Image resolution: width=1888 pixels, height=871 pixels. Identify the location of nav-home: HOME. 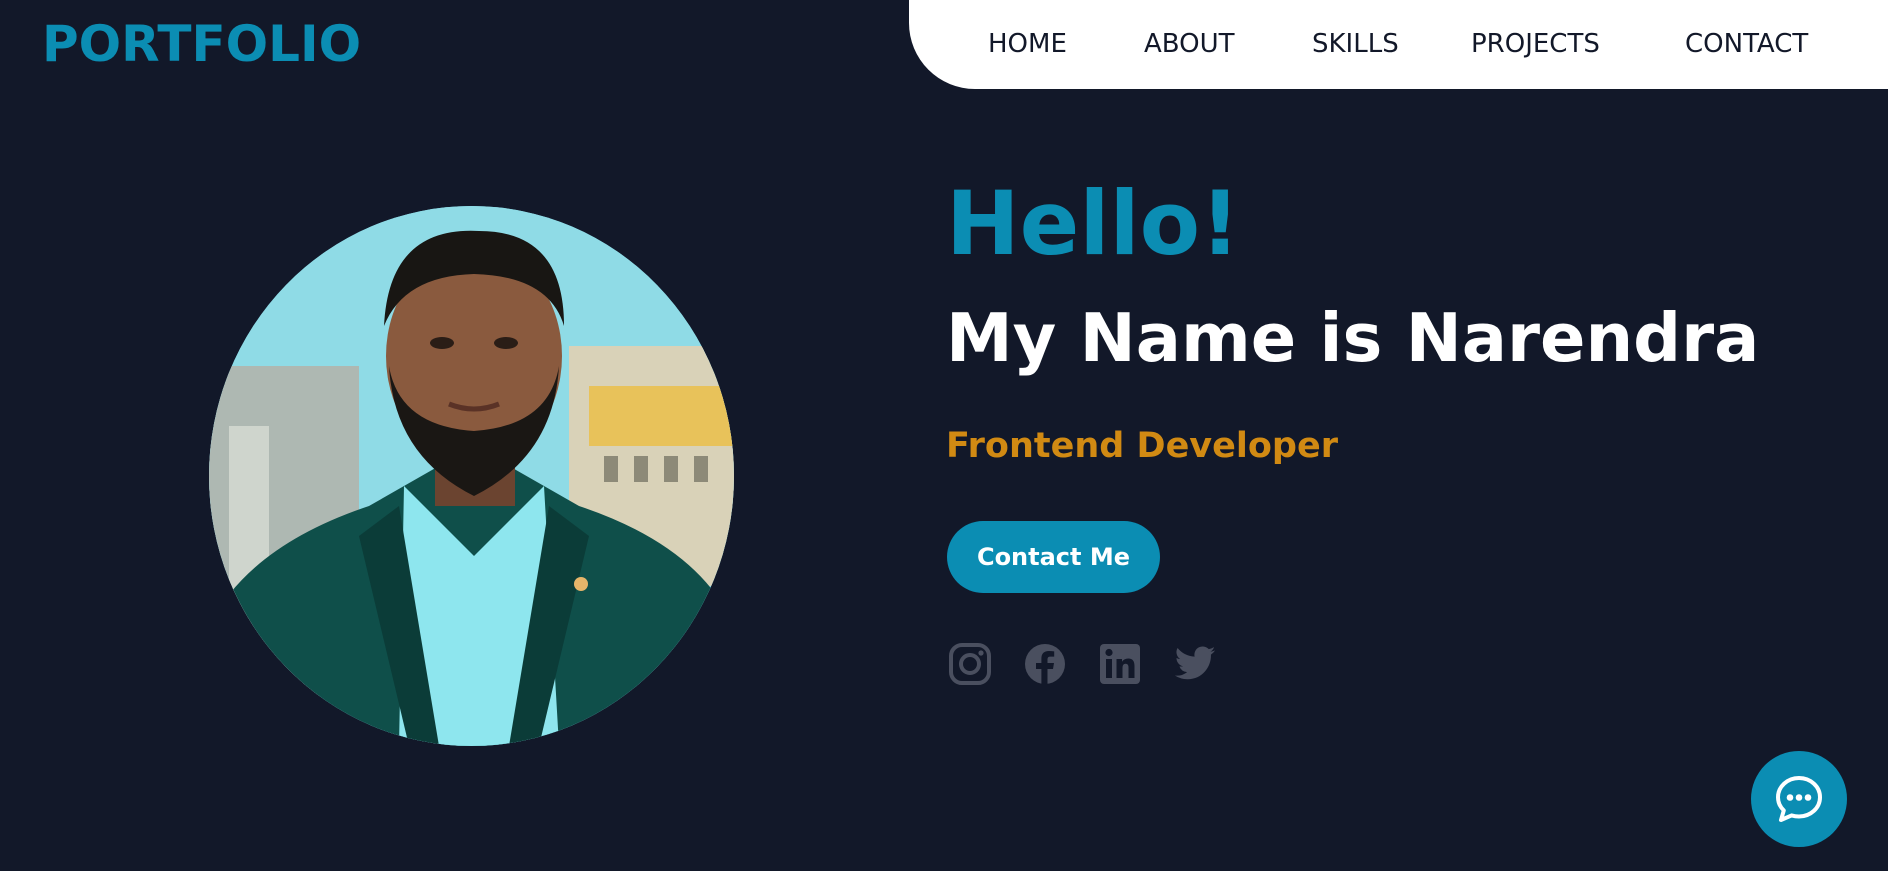
(1027, 44).